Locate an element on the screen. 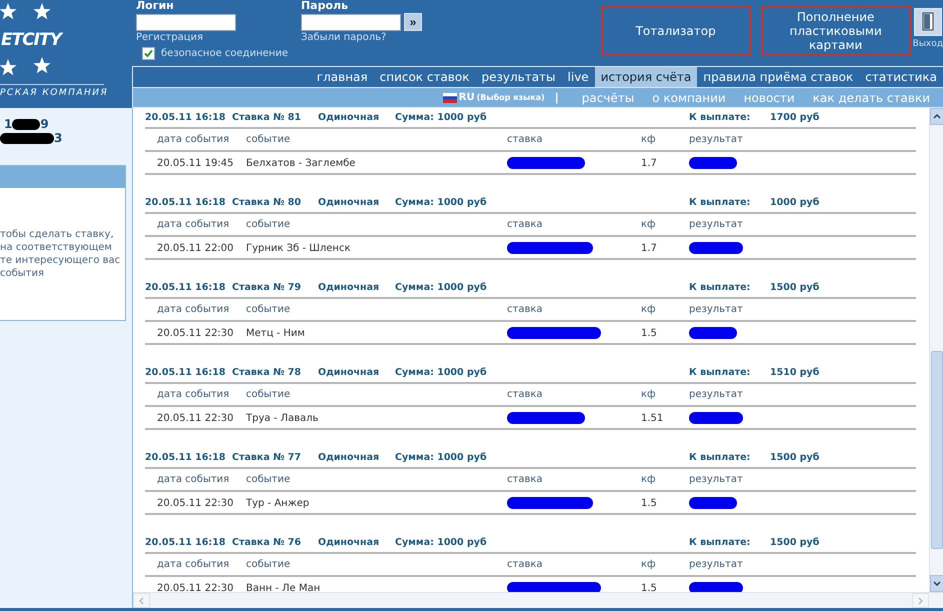  login-button: » is located at coordinates (413, 22).